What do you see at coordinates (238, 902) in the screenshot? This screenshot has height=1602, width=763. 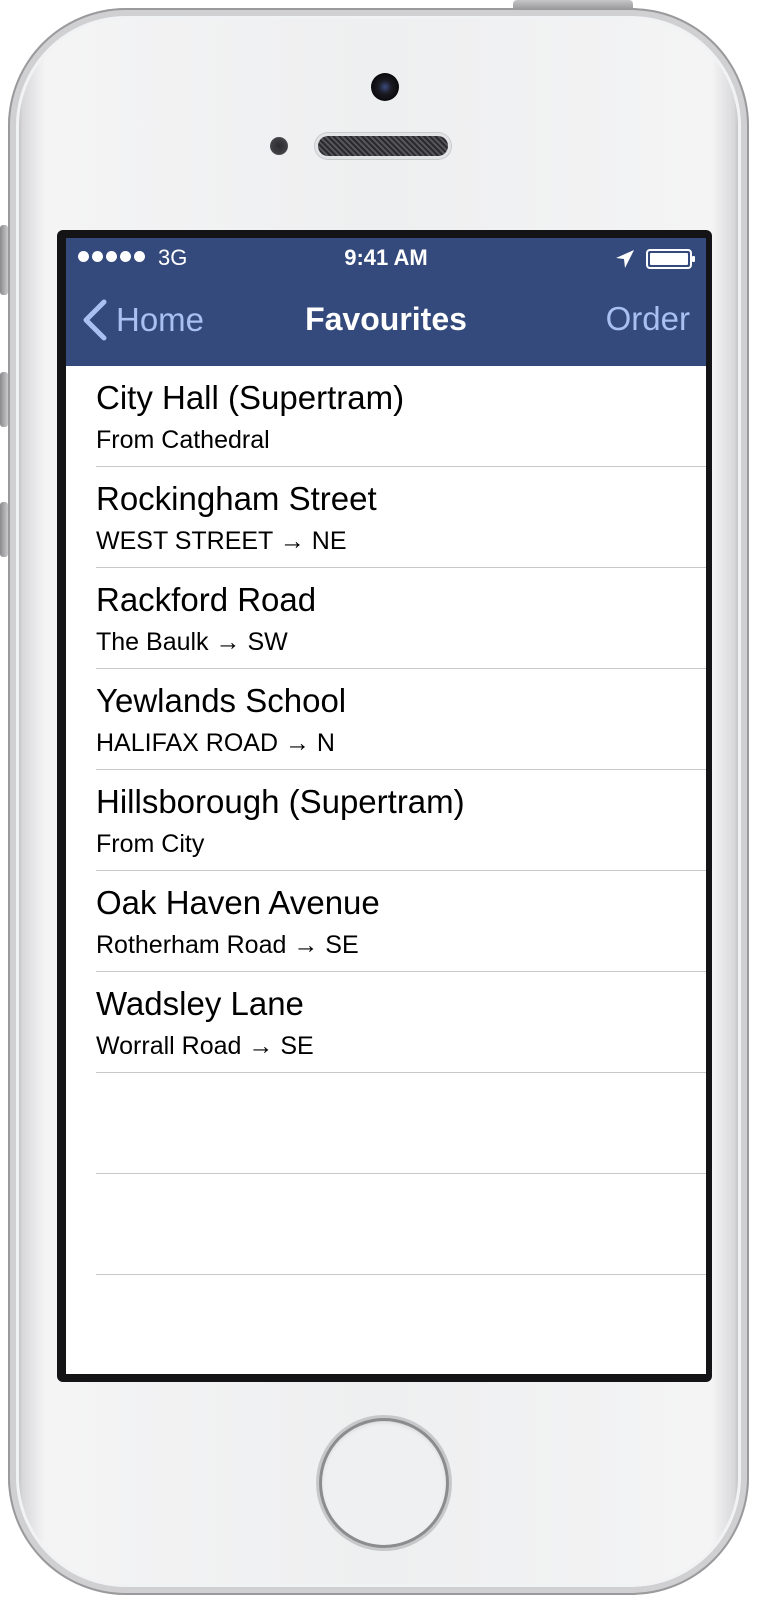 I see `list-item-title: Oak Haven Avenue` at bounding box center [238, 902].